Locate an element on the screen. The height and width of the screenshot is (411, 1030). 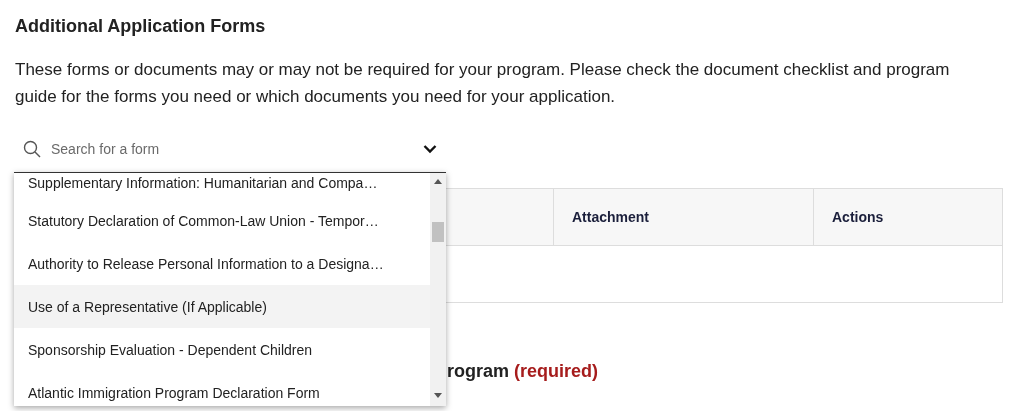
scrollbar is located at coordinates (438, 289).